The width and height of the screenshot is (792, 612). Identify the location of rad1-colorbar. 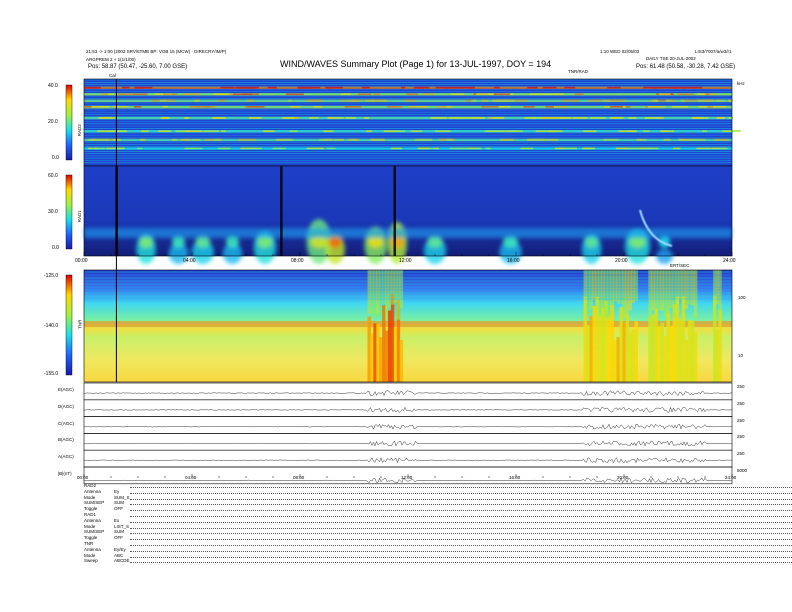
(69, 212).